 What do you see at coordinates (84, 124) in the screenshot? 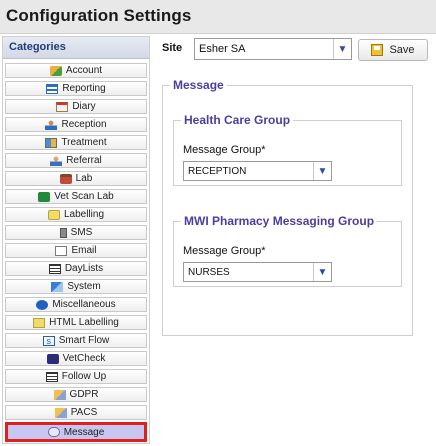
I see `sidebar-item-label: Reception` at bounding box center [84, 124].